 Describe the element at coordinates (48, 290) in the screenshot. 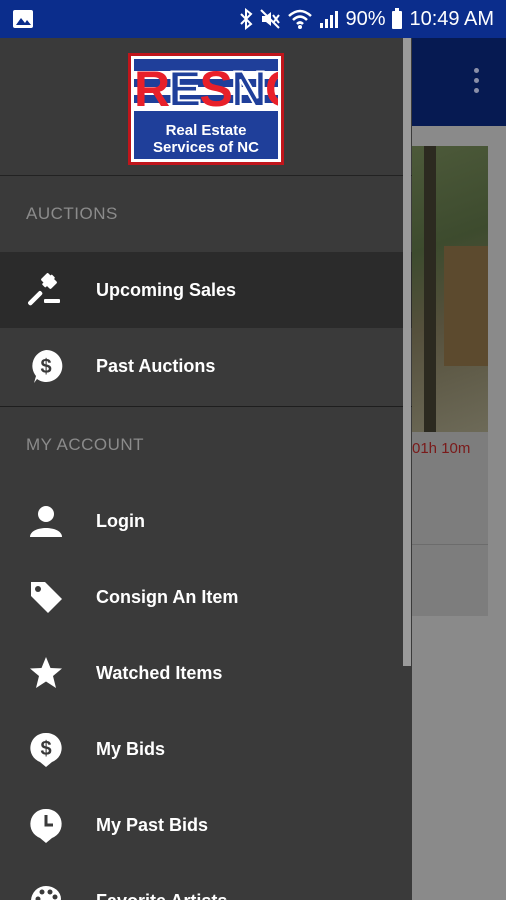

I see `gavel-icon` at that location.